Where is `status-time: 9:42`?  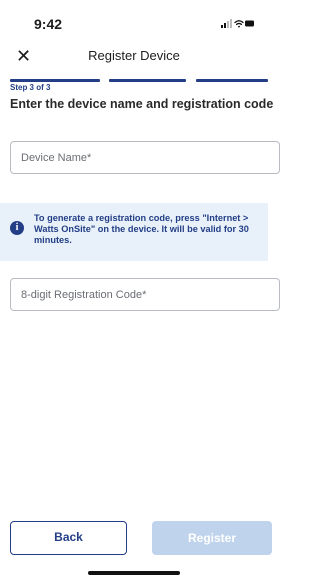
status-time: 9:42 is located at coordinates (48, 24).